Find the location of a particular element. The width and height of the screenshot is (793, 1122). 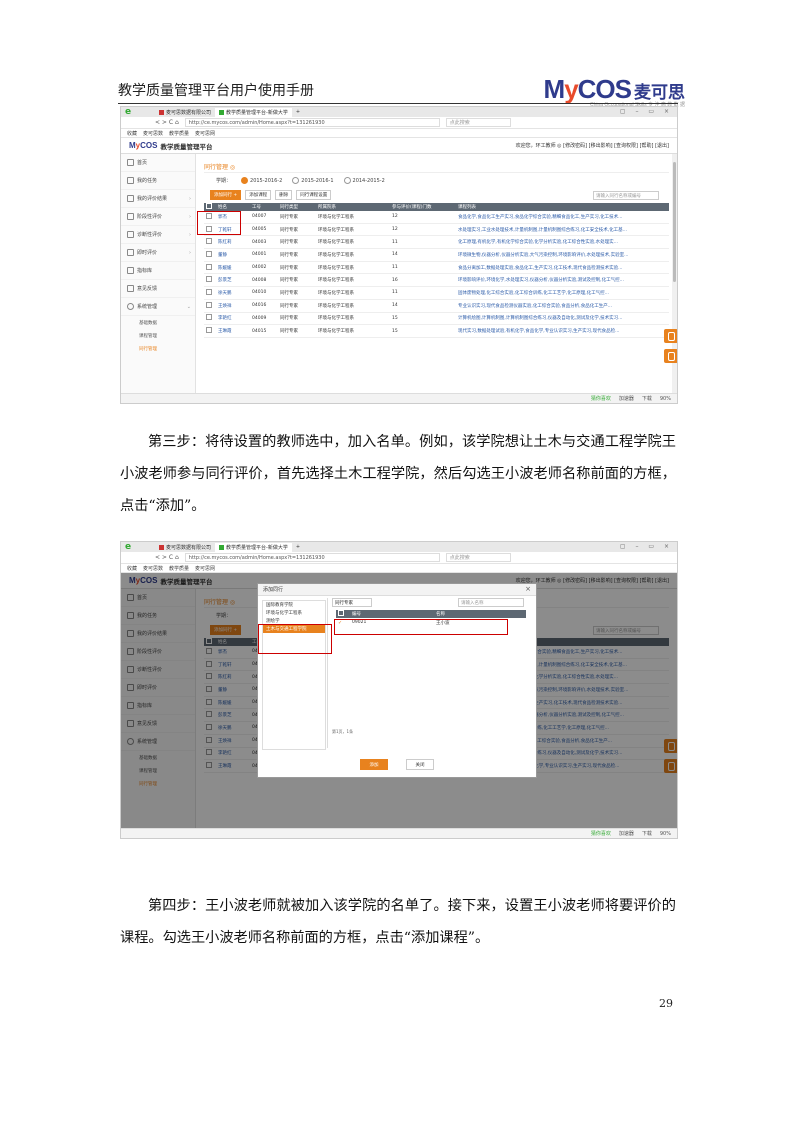

col-header: 同行类型 is located at coordinates (297, 207).